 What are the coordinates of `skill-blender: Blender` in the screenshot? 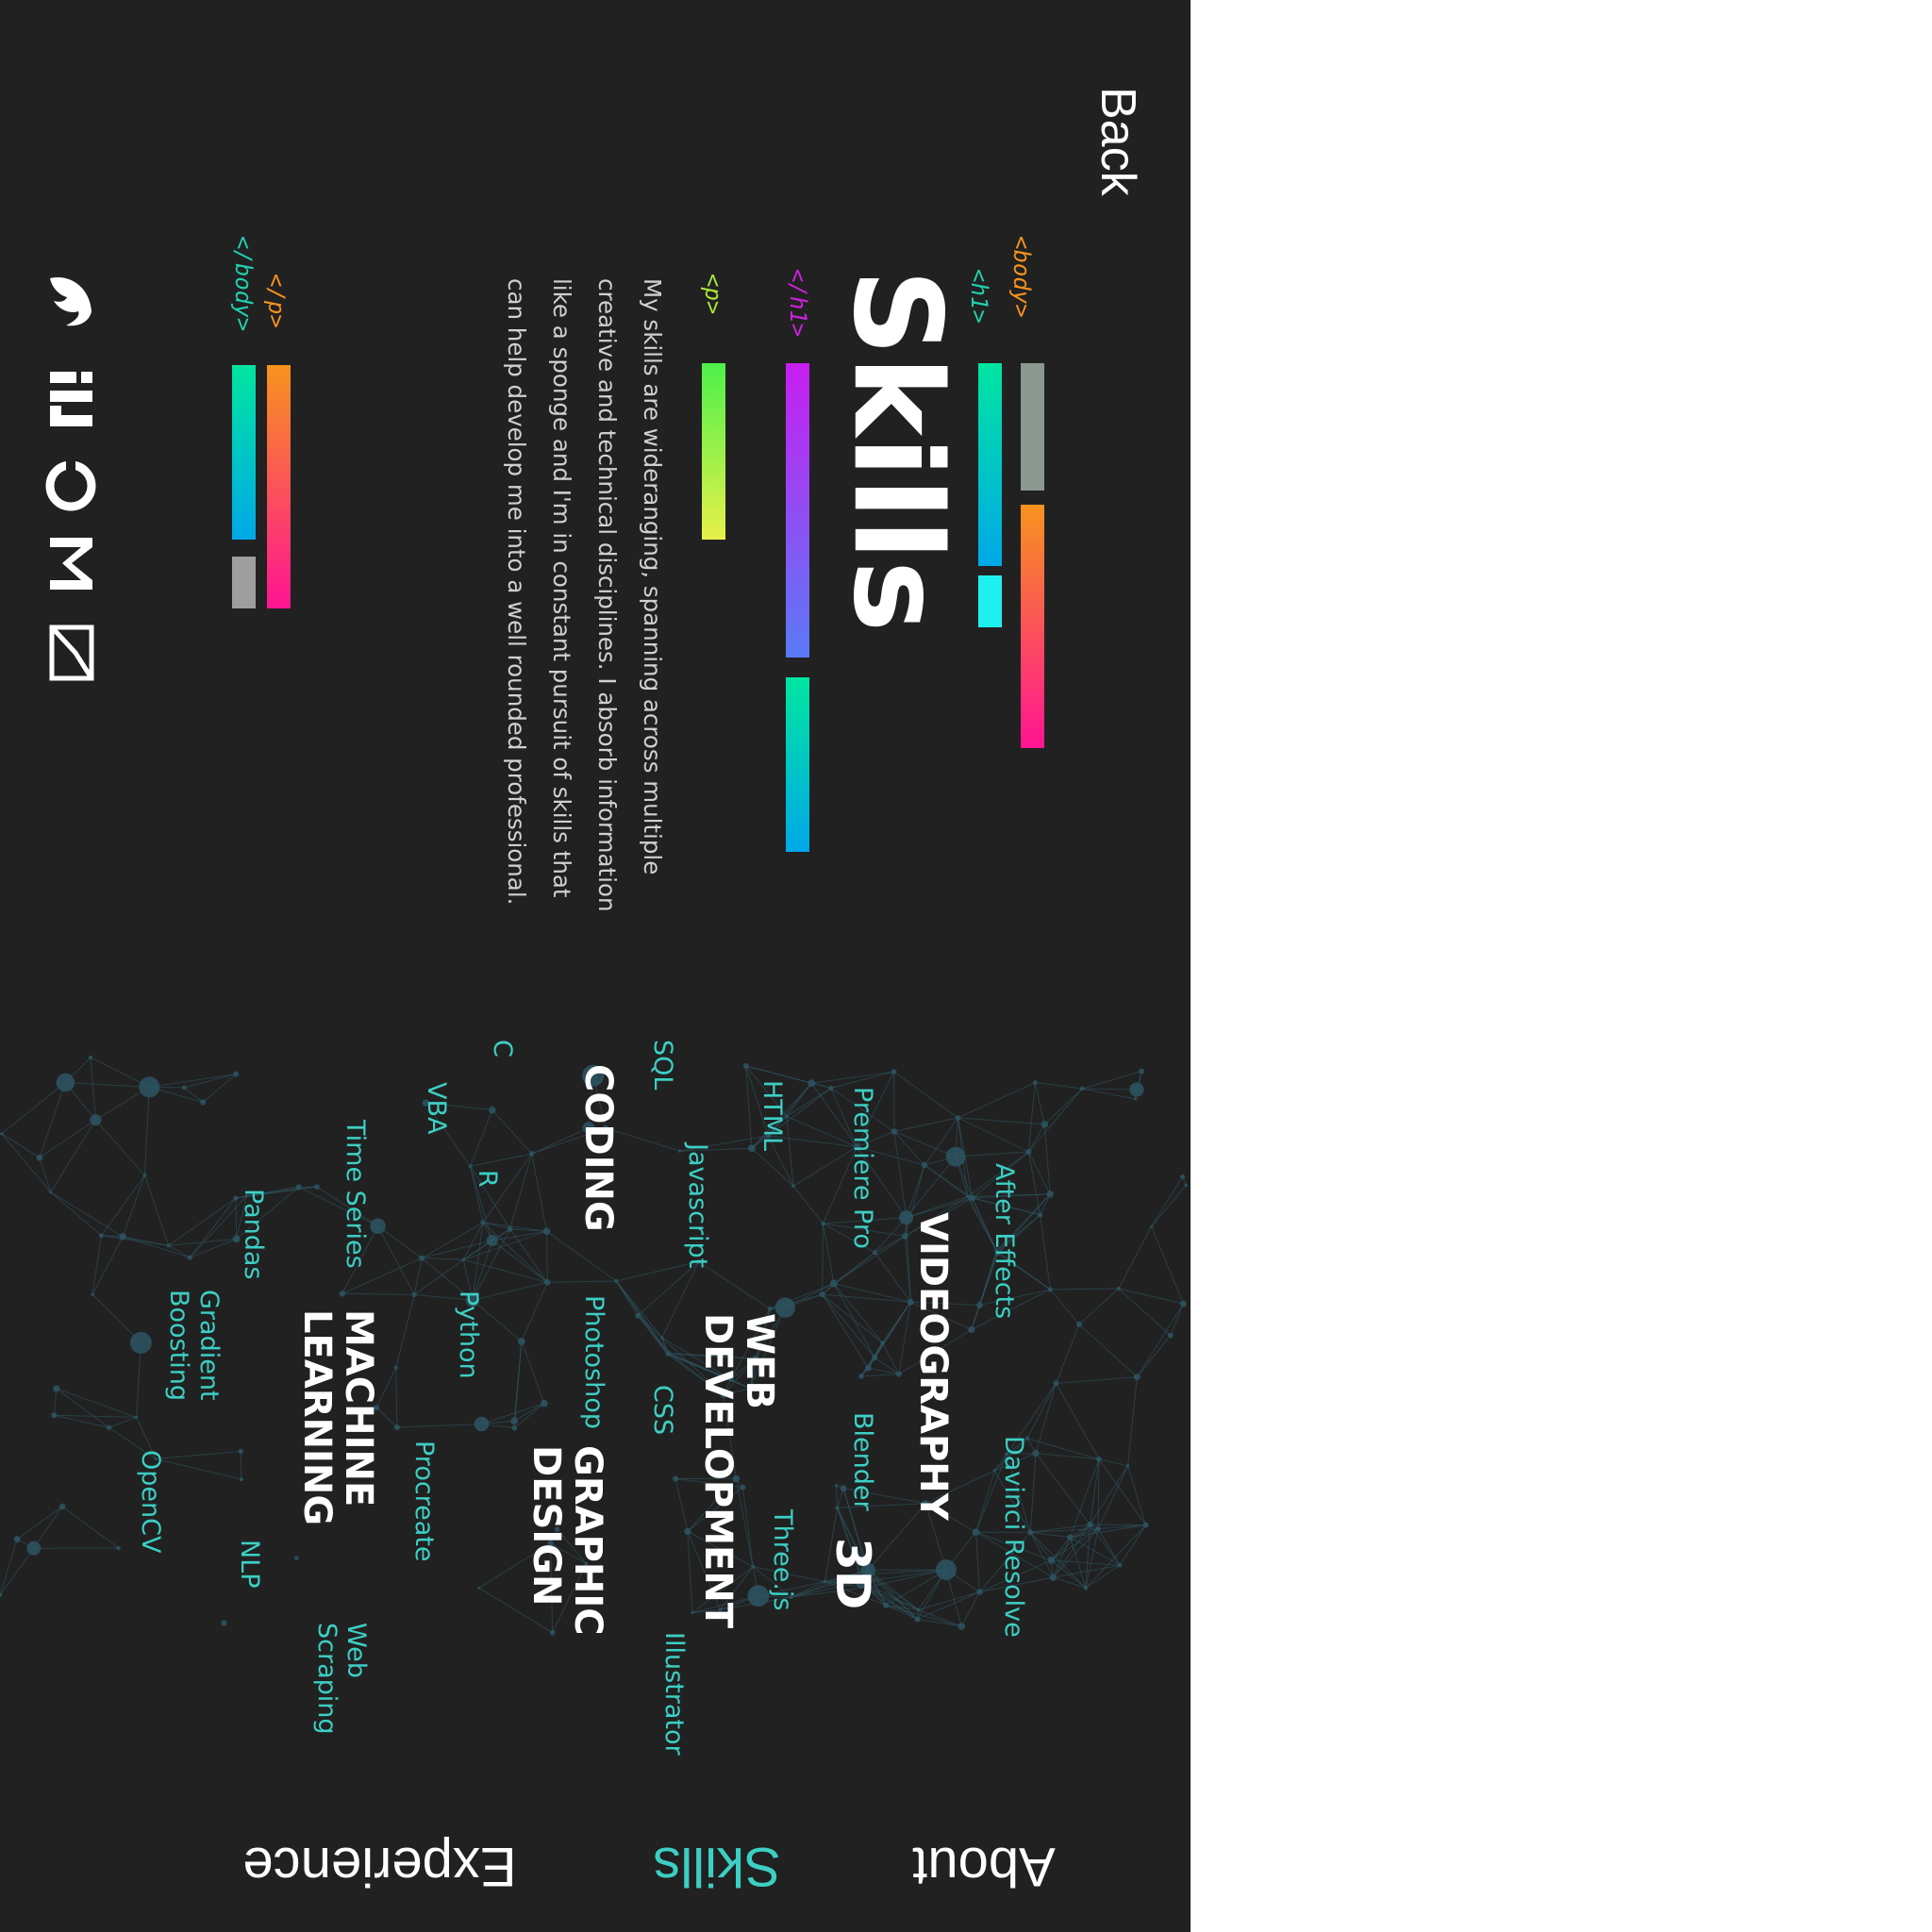 It's located at (862, 1461).